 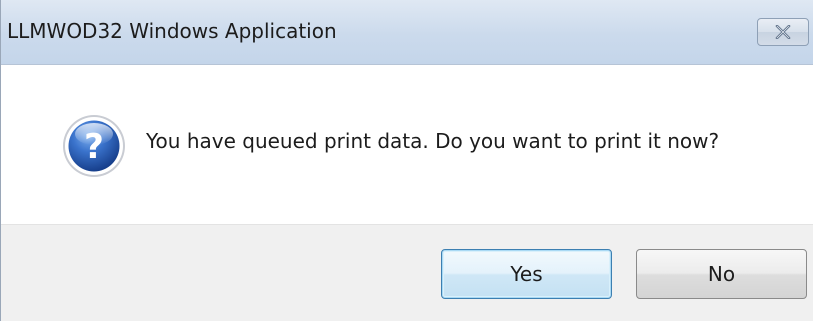 I want to click on yes-button: Yes, so click(x=526, y=274).